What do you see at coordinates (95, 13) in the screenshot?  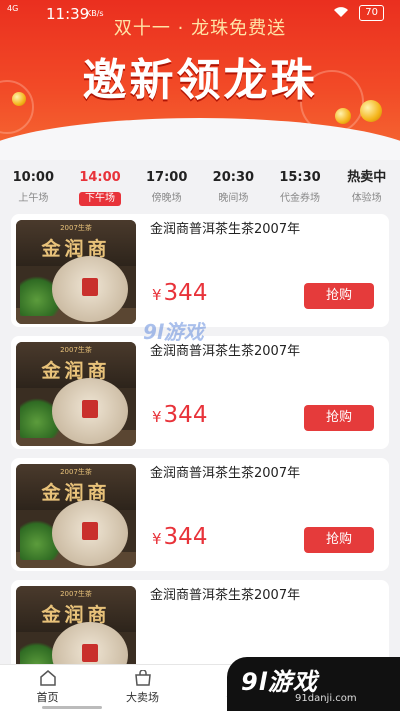 I see `network-speed: KB/s` at bounding box center [95, 13].